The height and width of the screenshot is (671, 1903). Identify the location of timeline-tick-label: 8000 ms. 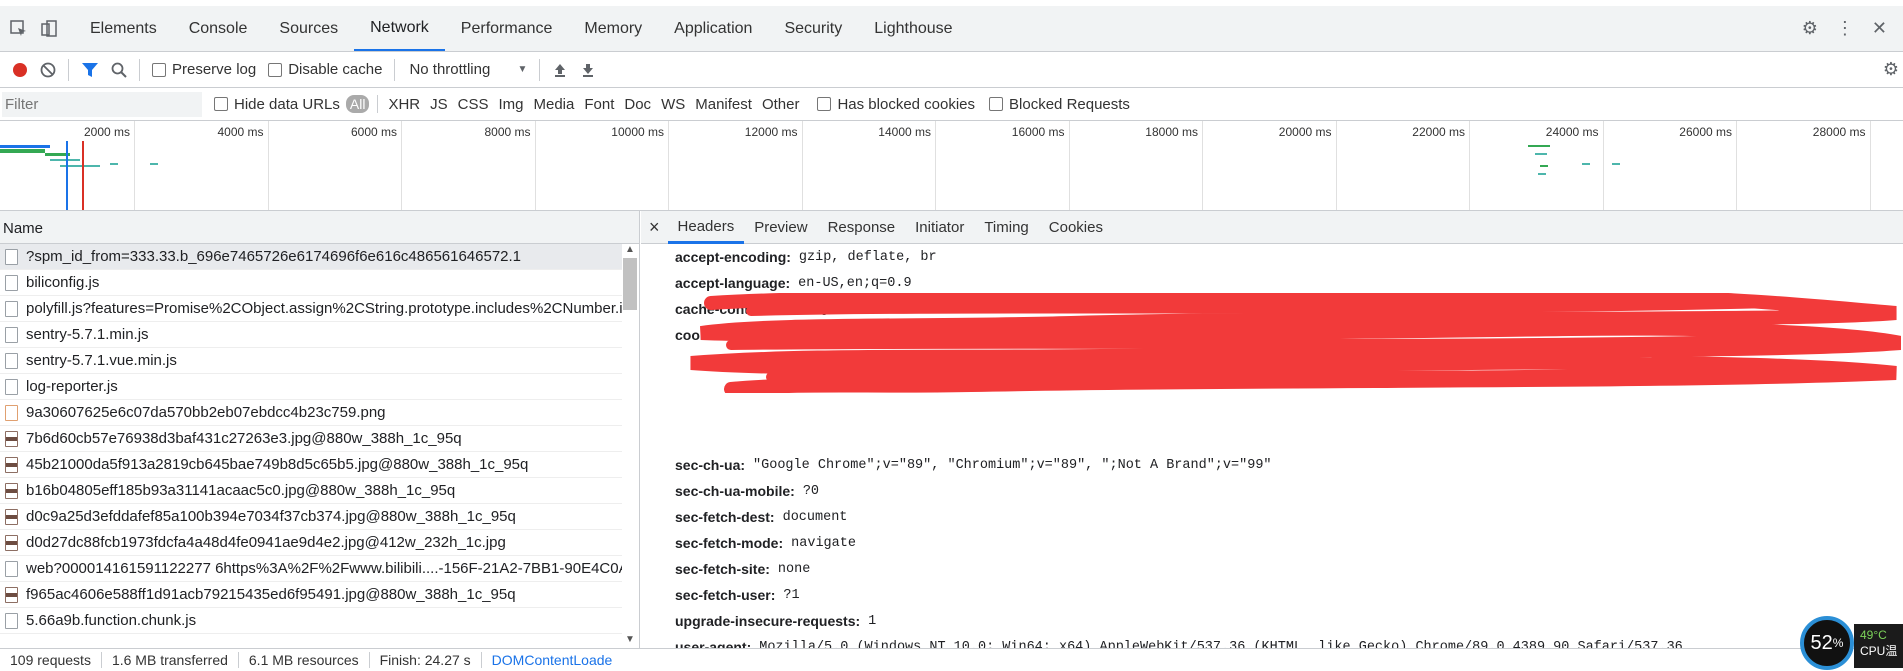
(507, 132).